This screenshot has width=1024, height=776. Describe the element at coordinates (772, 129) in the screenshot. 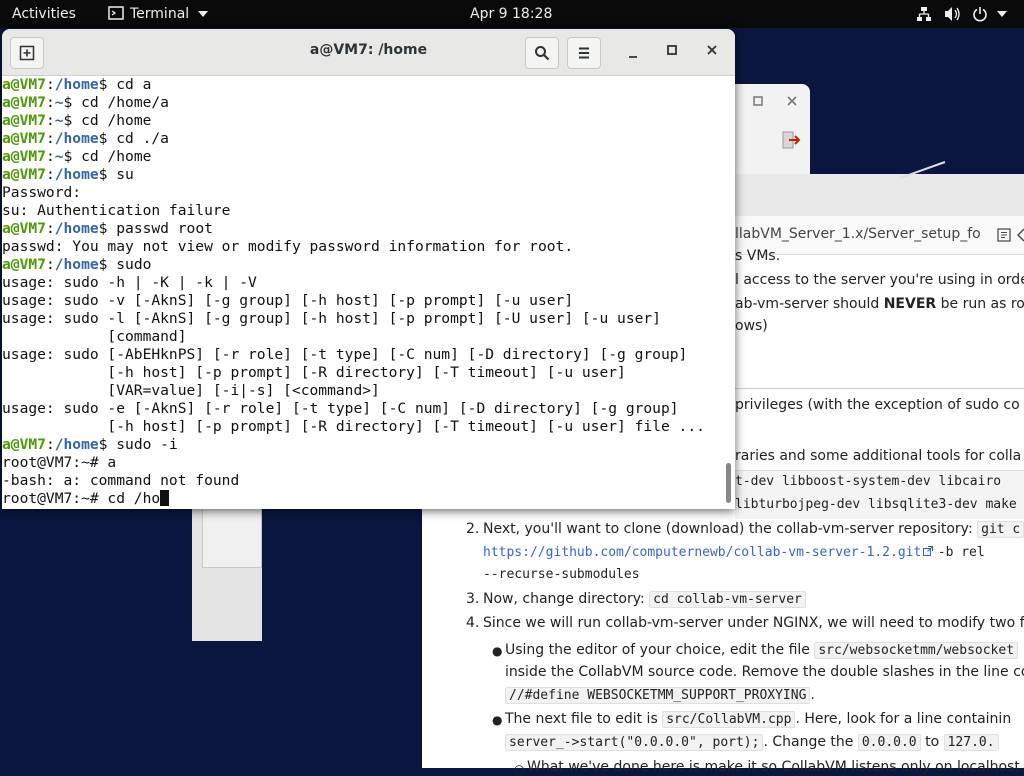

I see `background-window` at that location.